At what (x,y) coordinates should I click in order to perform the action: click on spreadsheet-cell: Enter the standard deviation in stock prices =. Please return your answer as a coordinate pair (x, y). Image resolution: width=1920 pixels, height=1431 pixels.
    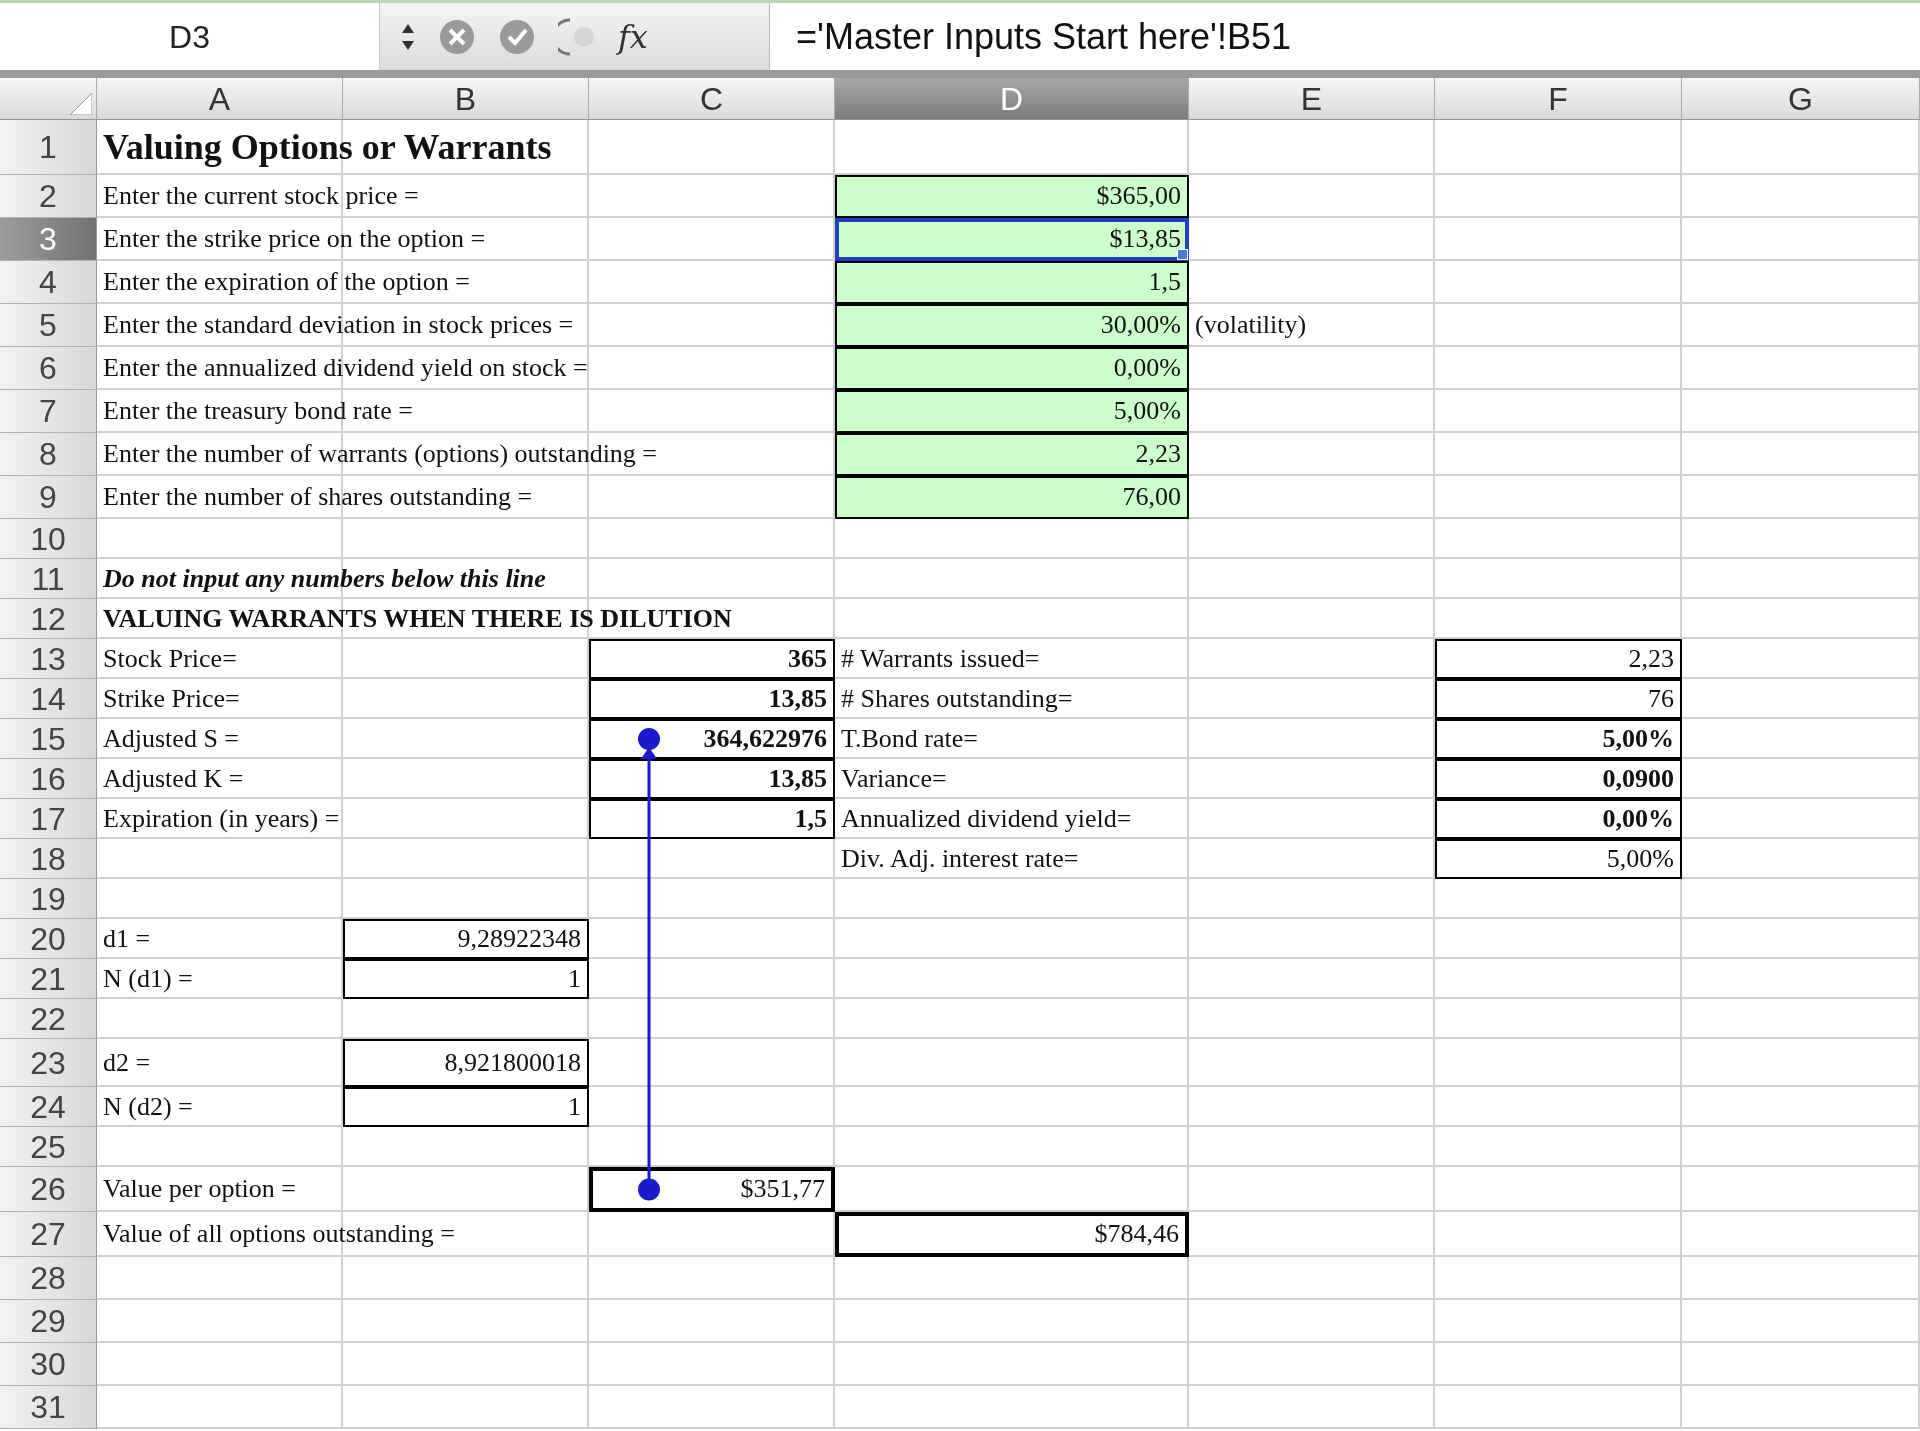
    Looking at the image, I should click on (466, 325).